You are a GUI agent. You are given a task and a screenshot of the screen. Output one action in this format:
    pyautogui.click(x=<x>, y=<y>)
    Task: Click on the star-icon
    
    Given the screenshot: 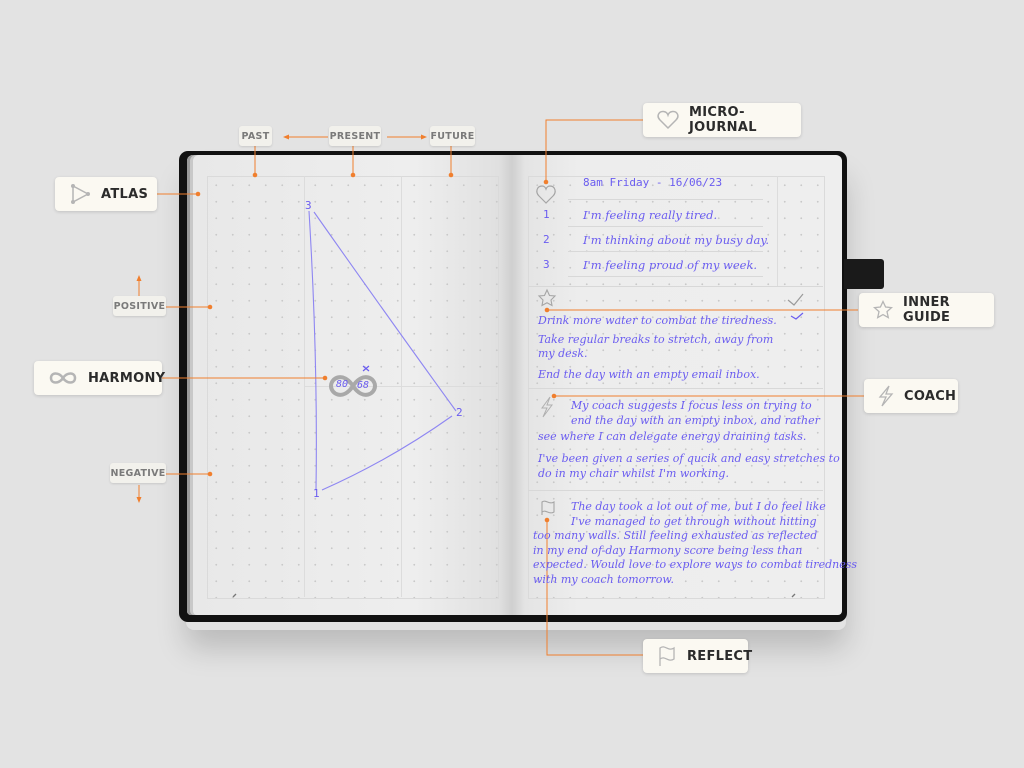 What is the action you would take?
    pyautogui.click(x=883, y=309)
    